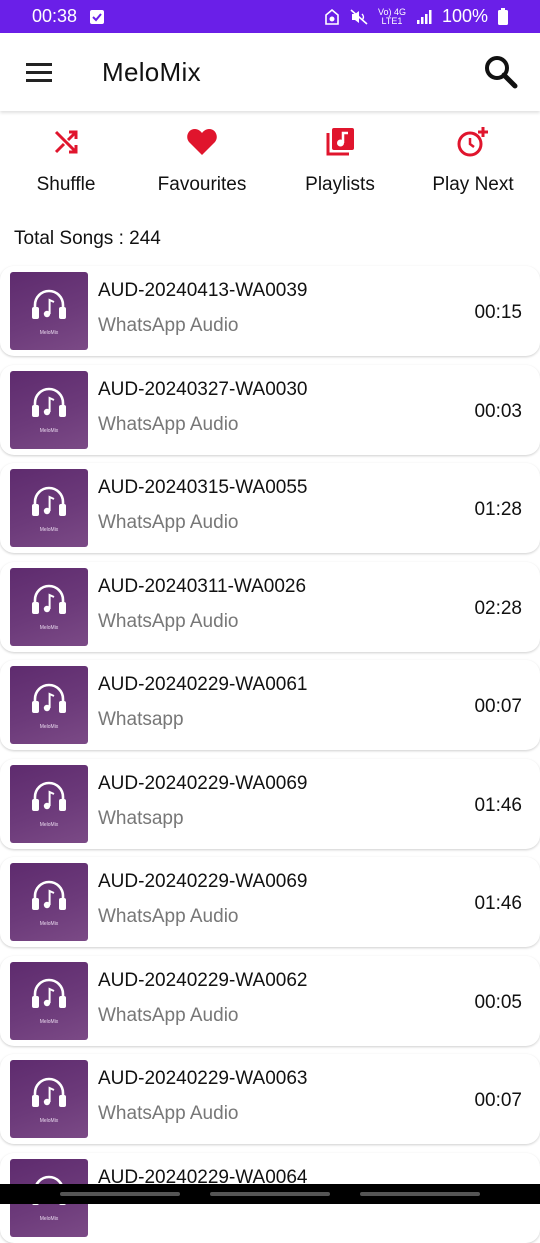  What do you see at coordinates (340, 184) in the screenshot?
I see `playlists-label: Playlists` at bounding box center [340, 184].